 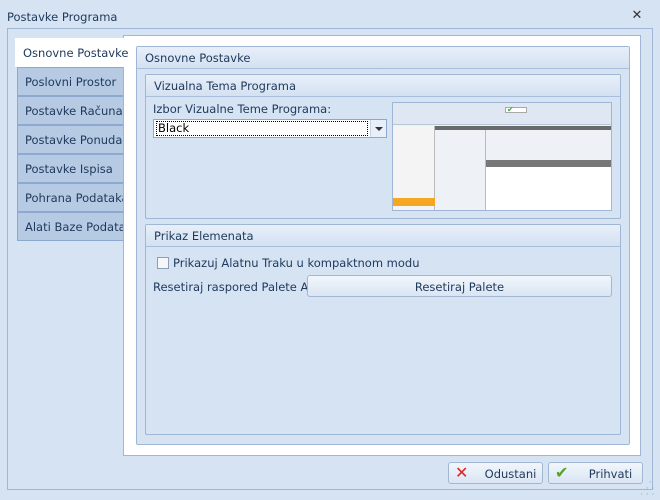 I want to click on cancel-label: Odustani, so click(x=510, y=474).